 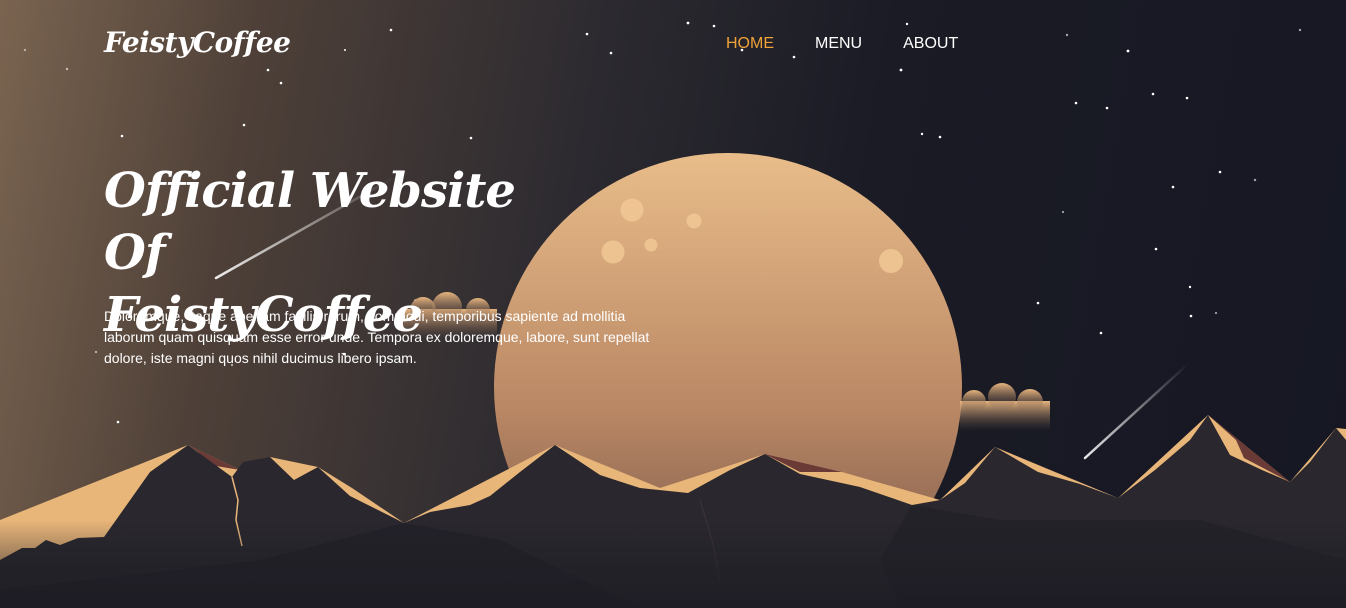 I want to click on nav-menu: MENU, so click(x=838, y=44).